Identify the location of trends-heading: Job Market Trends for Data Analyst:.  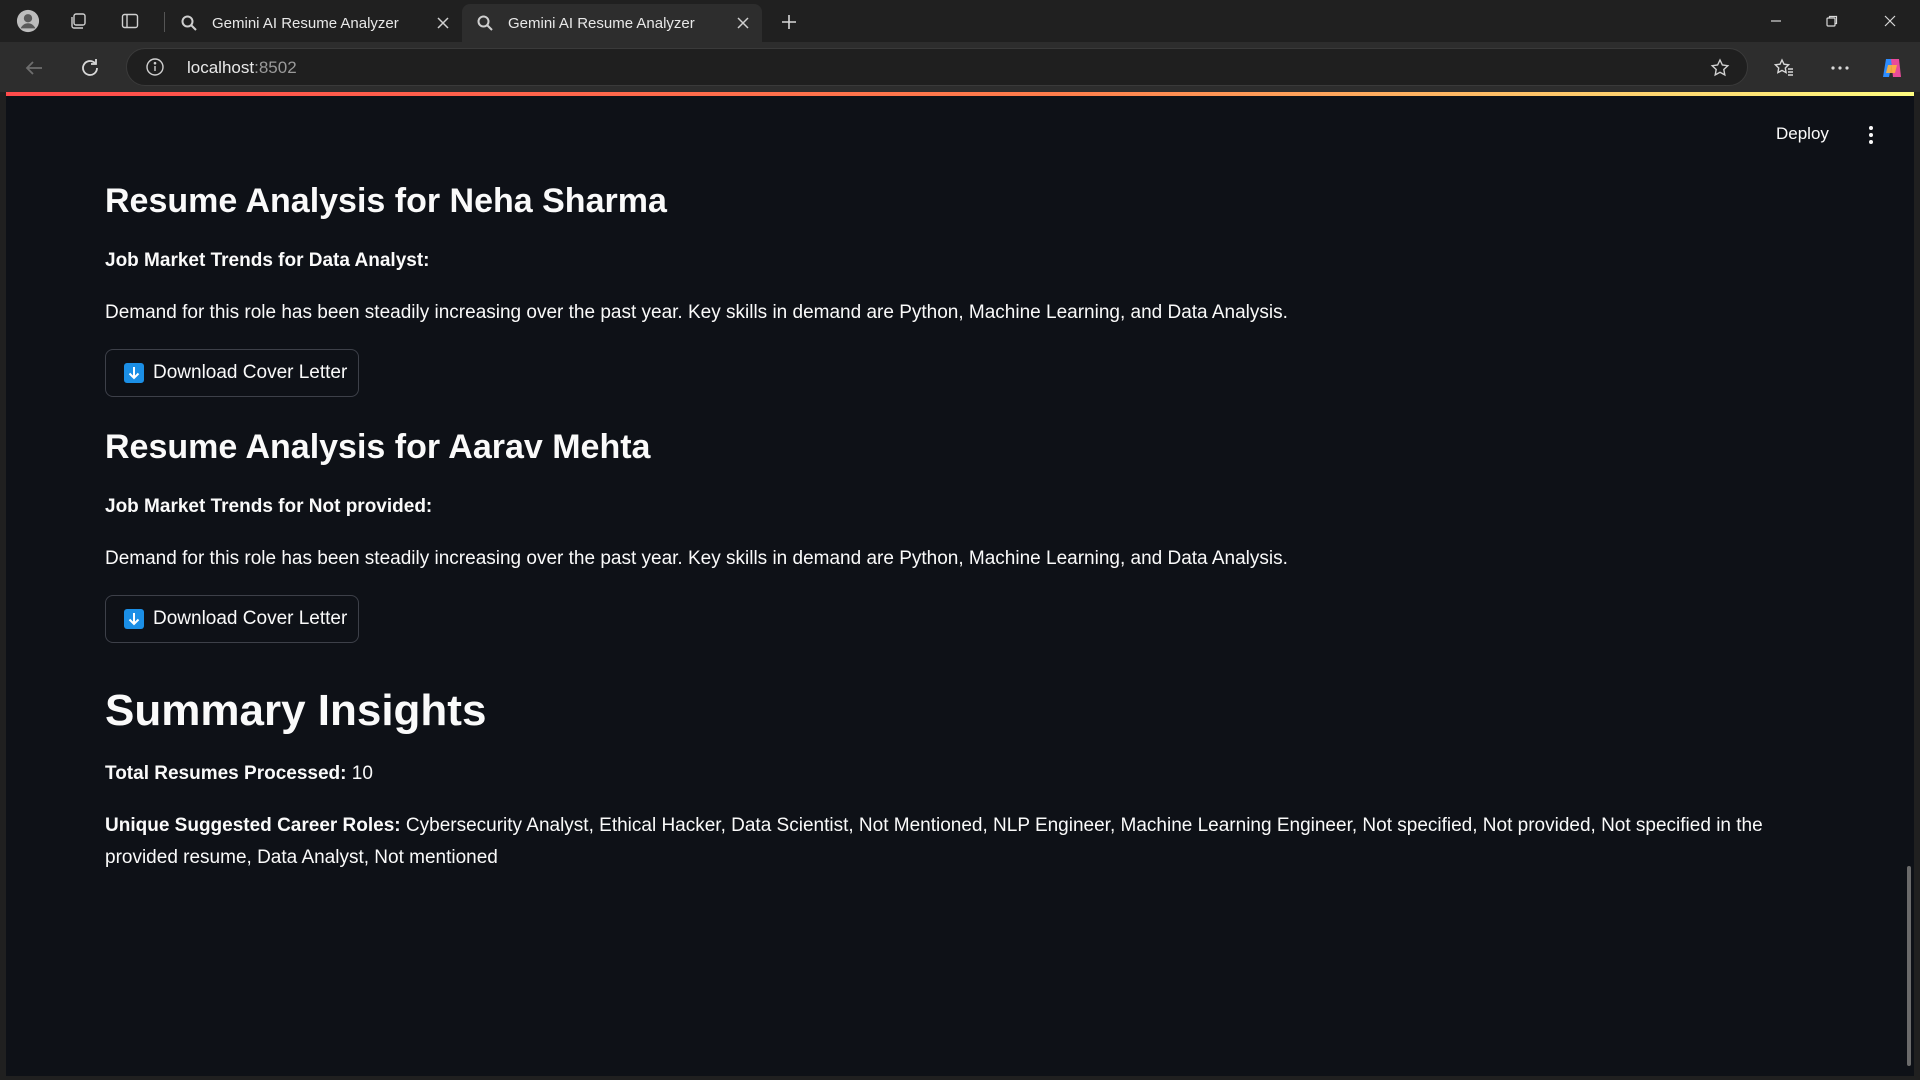
(267, 260).